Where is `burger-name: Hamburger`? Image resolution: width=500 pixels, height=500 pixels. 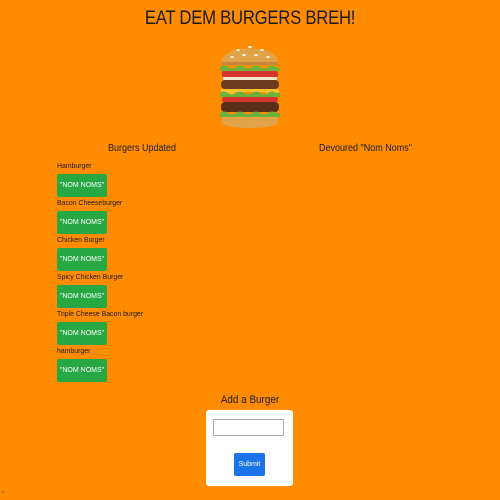
burger-name: Hamburger is located at coordinates (74, 165).